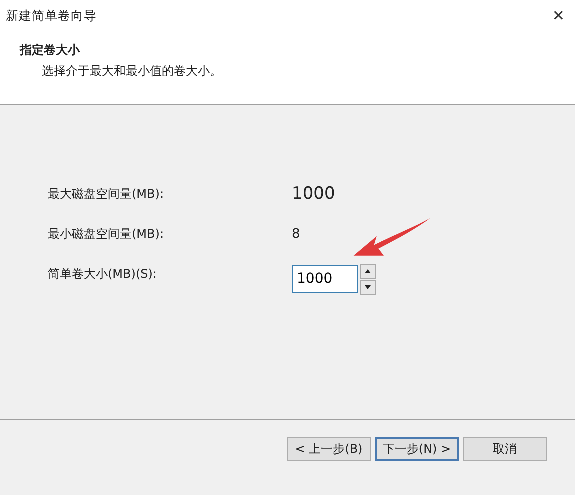 The width and height of the screenshot is (575, 495). Describe the element at coordinates (51, 16) in the screenshot. I see `window-title: 新建简单卷向导` at that location.